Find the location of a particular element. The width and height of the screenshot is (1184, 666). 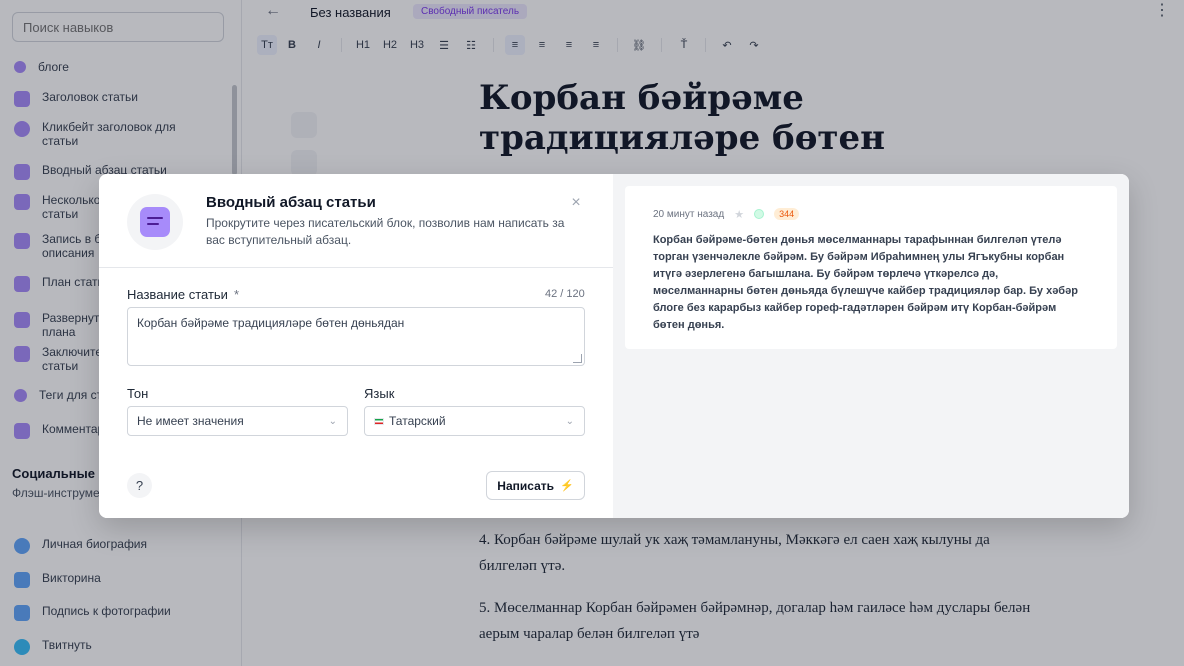

result-timestamp: 20 минут назад is located at coordinates (689, 214).